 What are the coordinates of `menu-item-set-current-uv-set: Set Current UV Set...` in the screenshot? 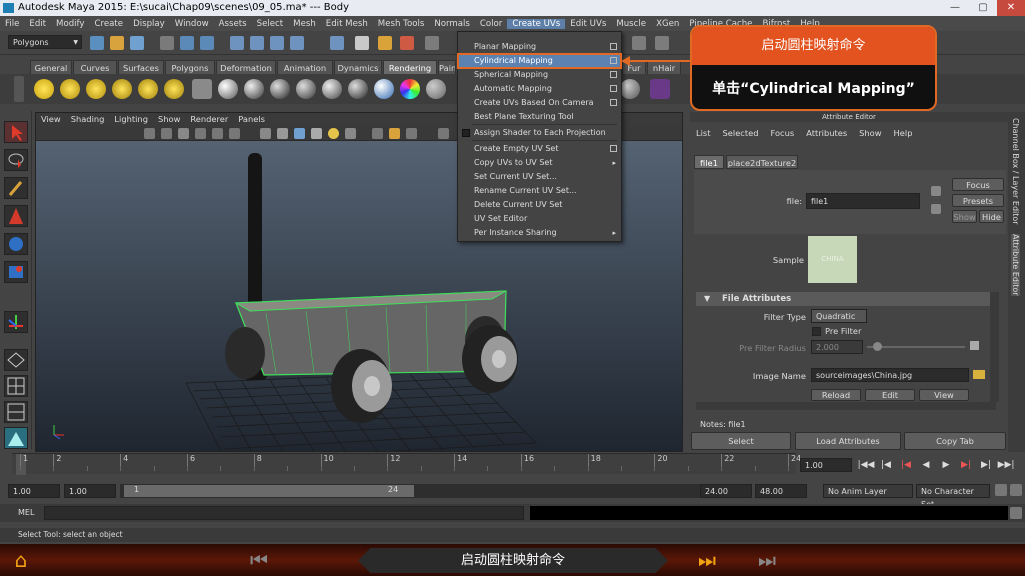 It's located at (539, 177).